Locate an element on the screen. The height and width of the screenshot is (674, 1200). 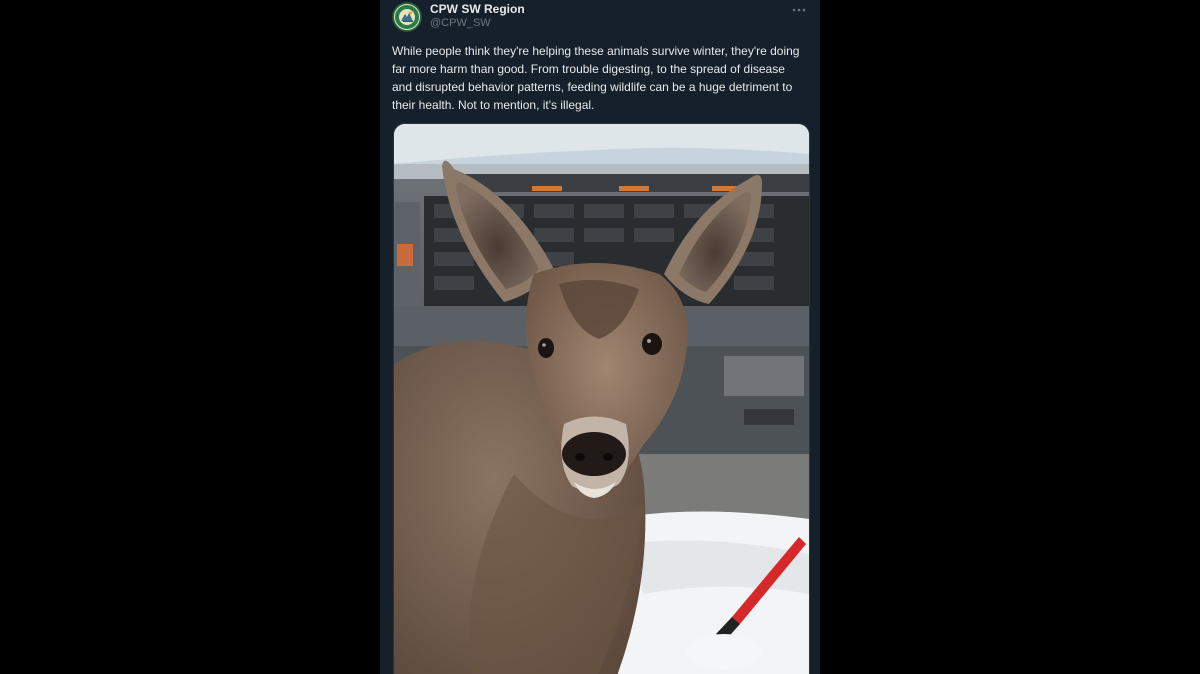
author-display-name: CPW SW Region is located at coordinates (477, 9).